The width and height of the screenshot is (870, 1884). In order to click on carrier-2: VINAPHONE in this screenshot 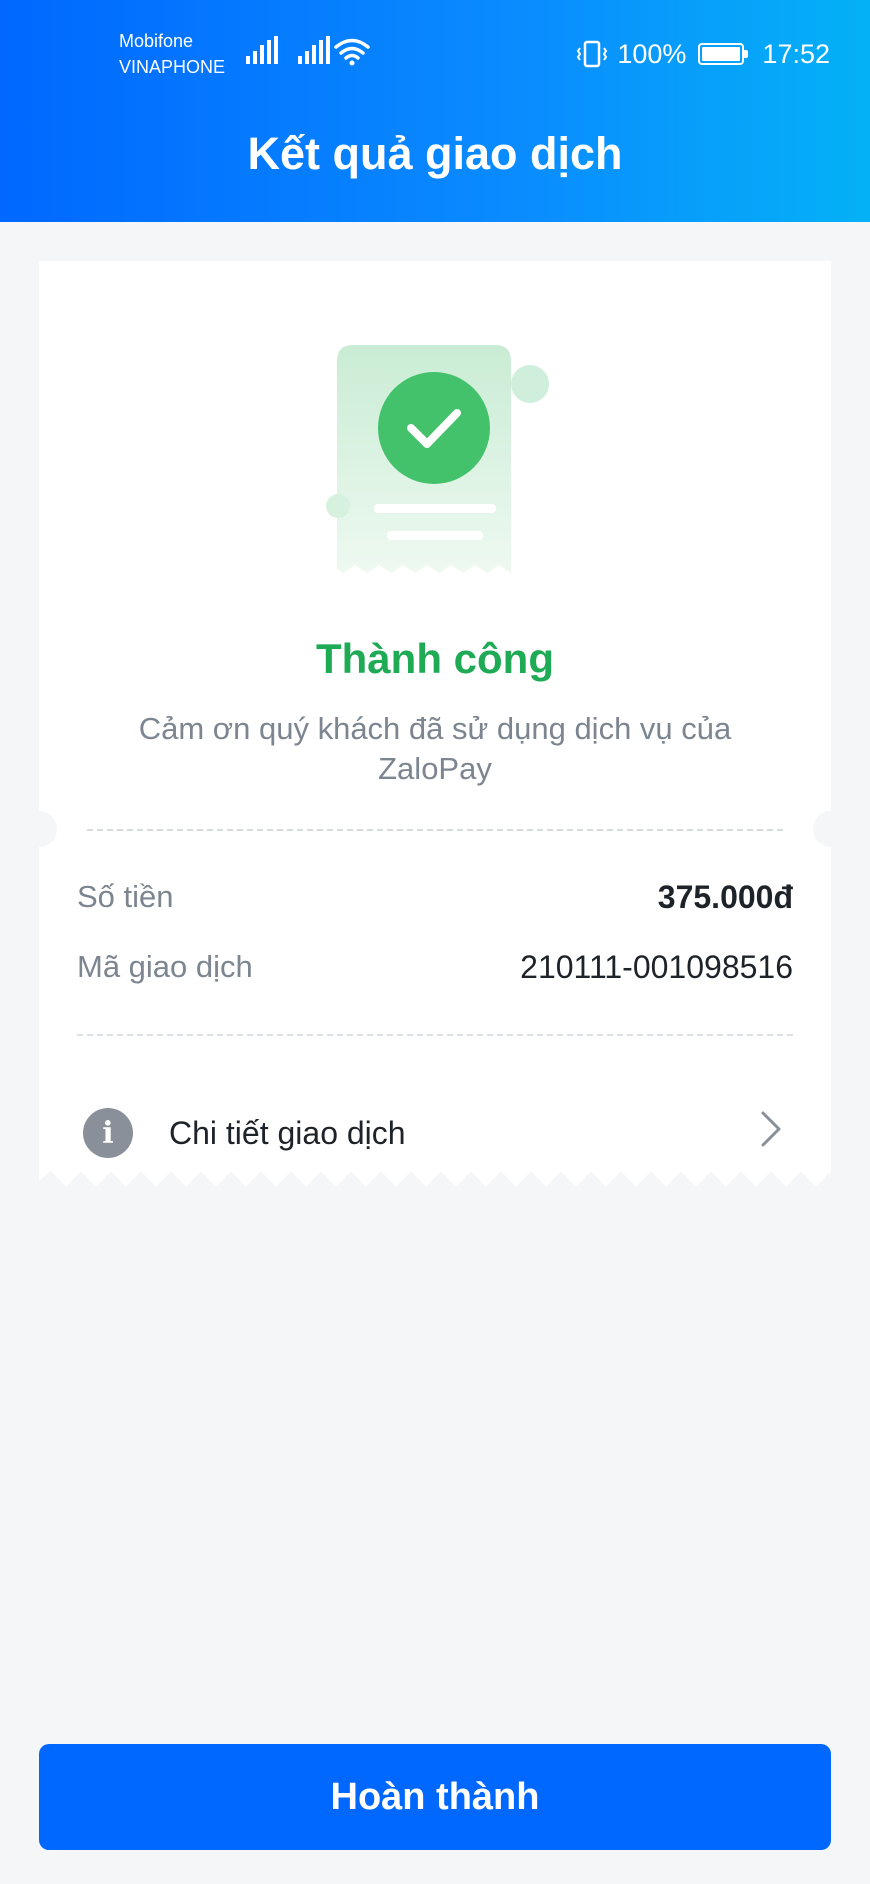, I will do `click(172, 67)`.